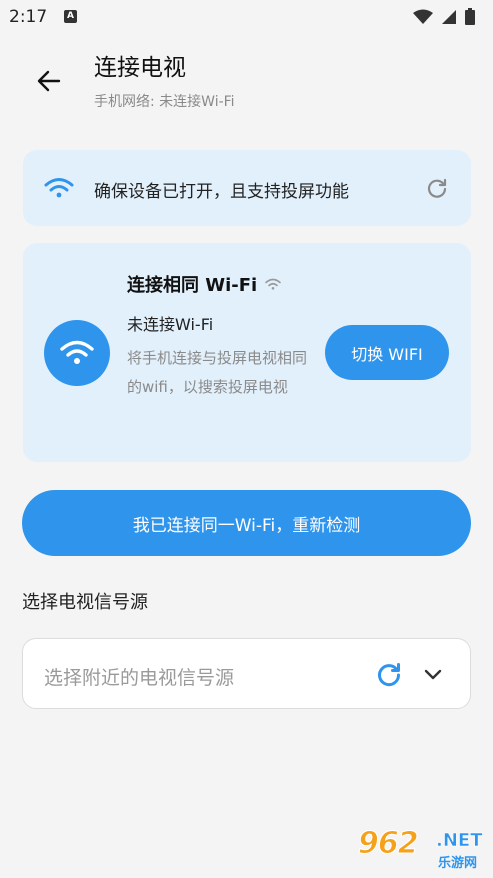 Image resolution: width=493 pixels, height=878 pixels. Describe the element at coordinates (140, 68) in the screenshot. I see `page-title: 连接电视` at that location.